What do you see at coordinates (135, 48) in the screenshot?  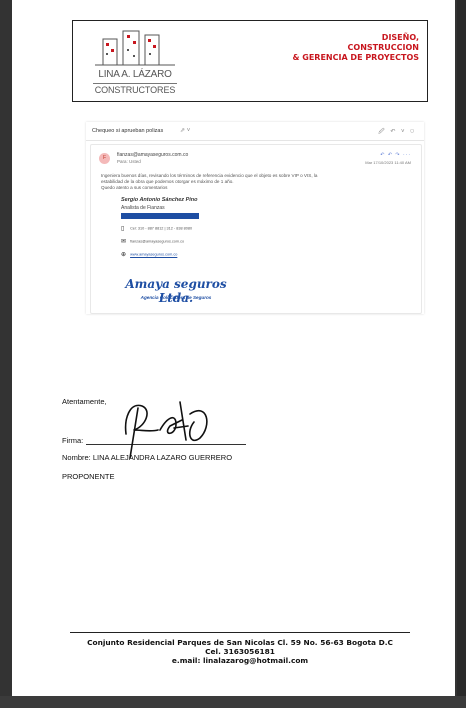 I see `buildings-logo-icon` at bounding box center [135, 48].